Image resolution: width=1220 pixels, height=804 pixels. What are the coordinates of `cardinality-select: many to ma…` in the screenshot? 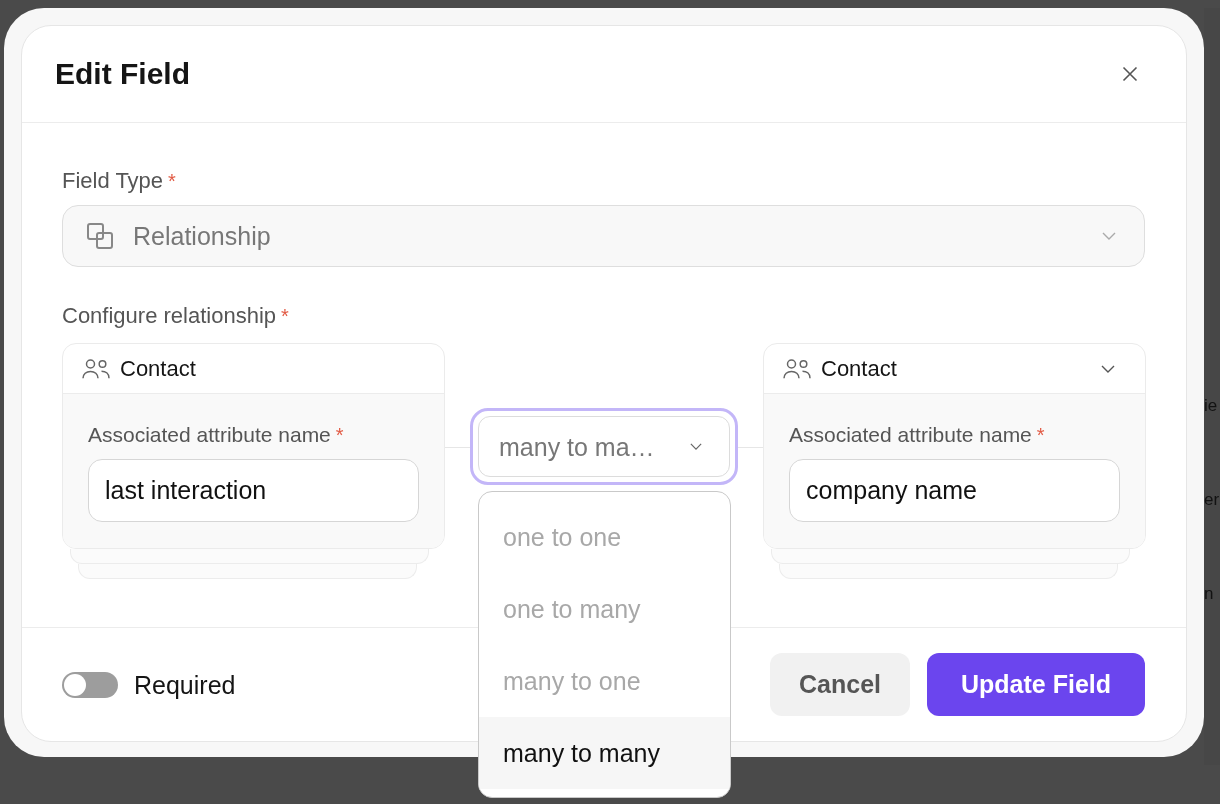 It's located at (604, 446).